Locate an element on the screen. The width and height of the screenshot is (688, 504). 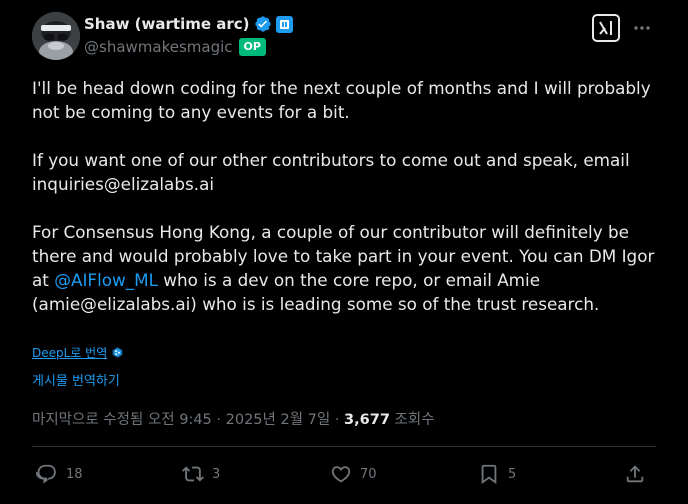
author-name-row: Shaw (wartime arc) is located at coordinates (188, 24).